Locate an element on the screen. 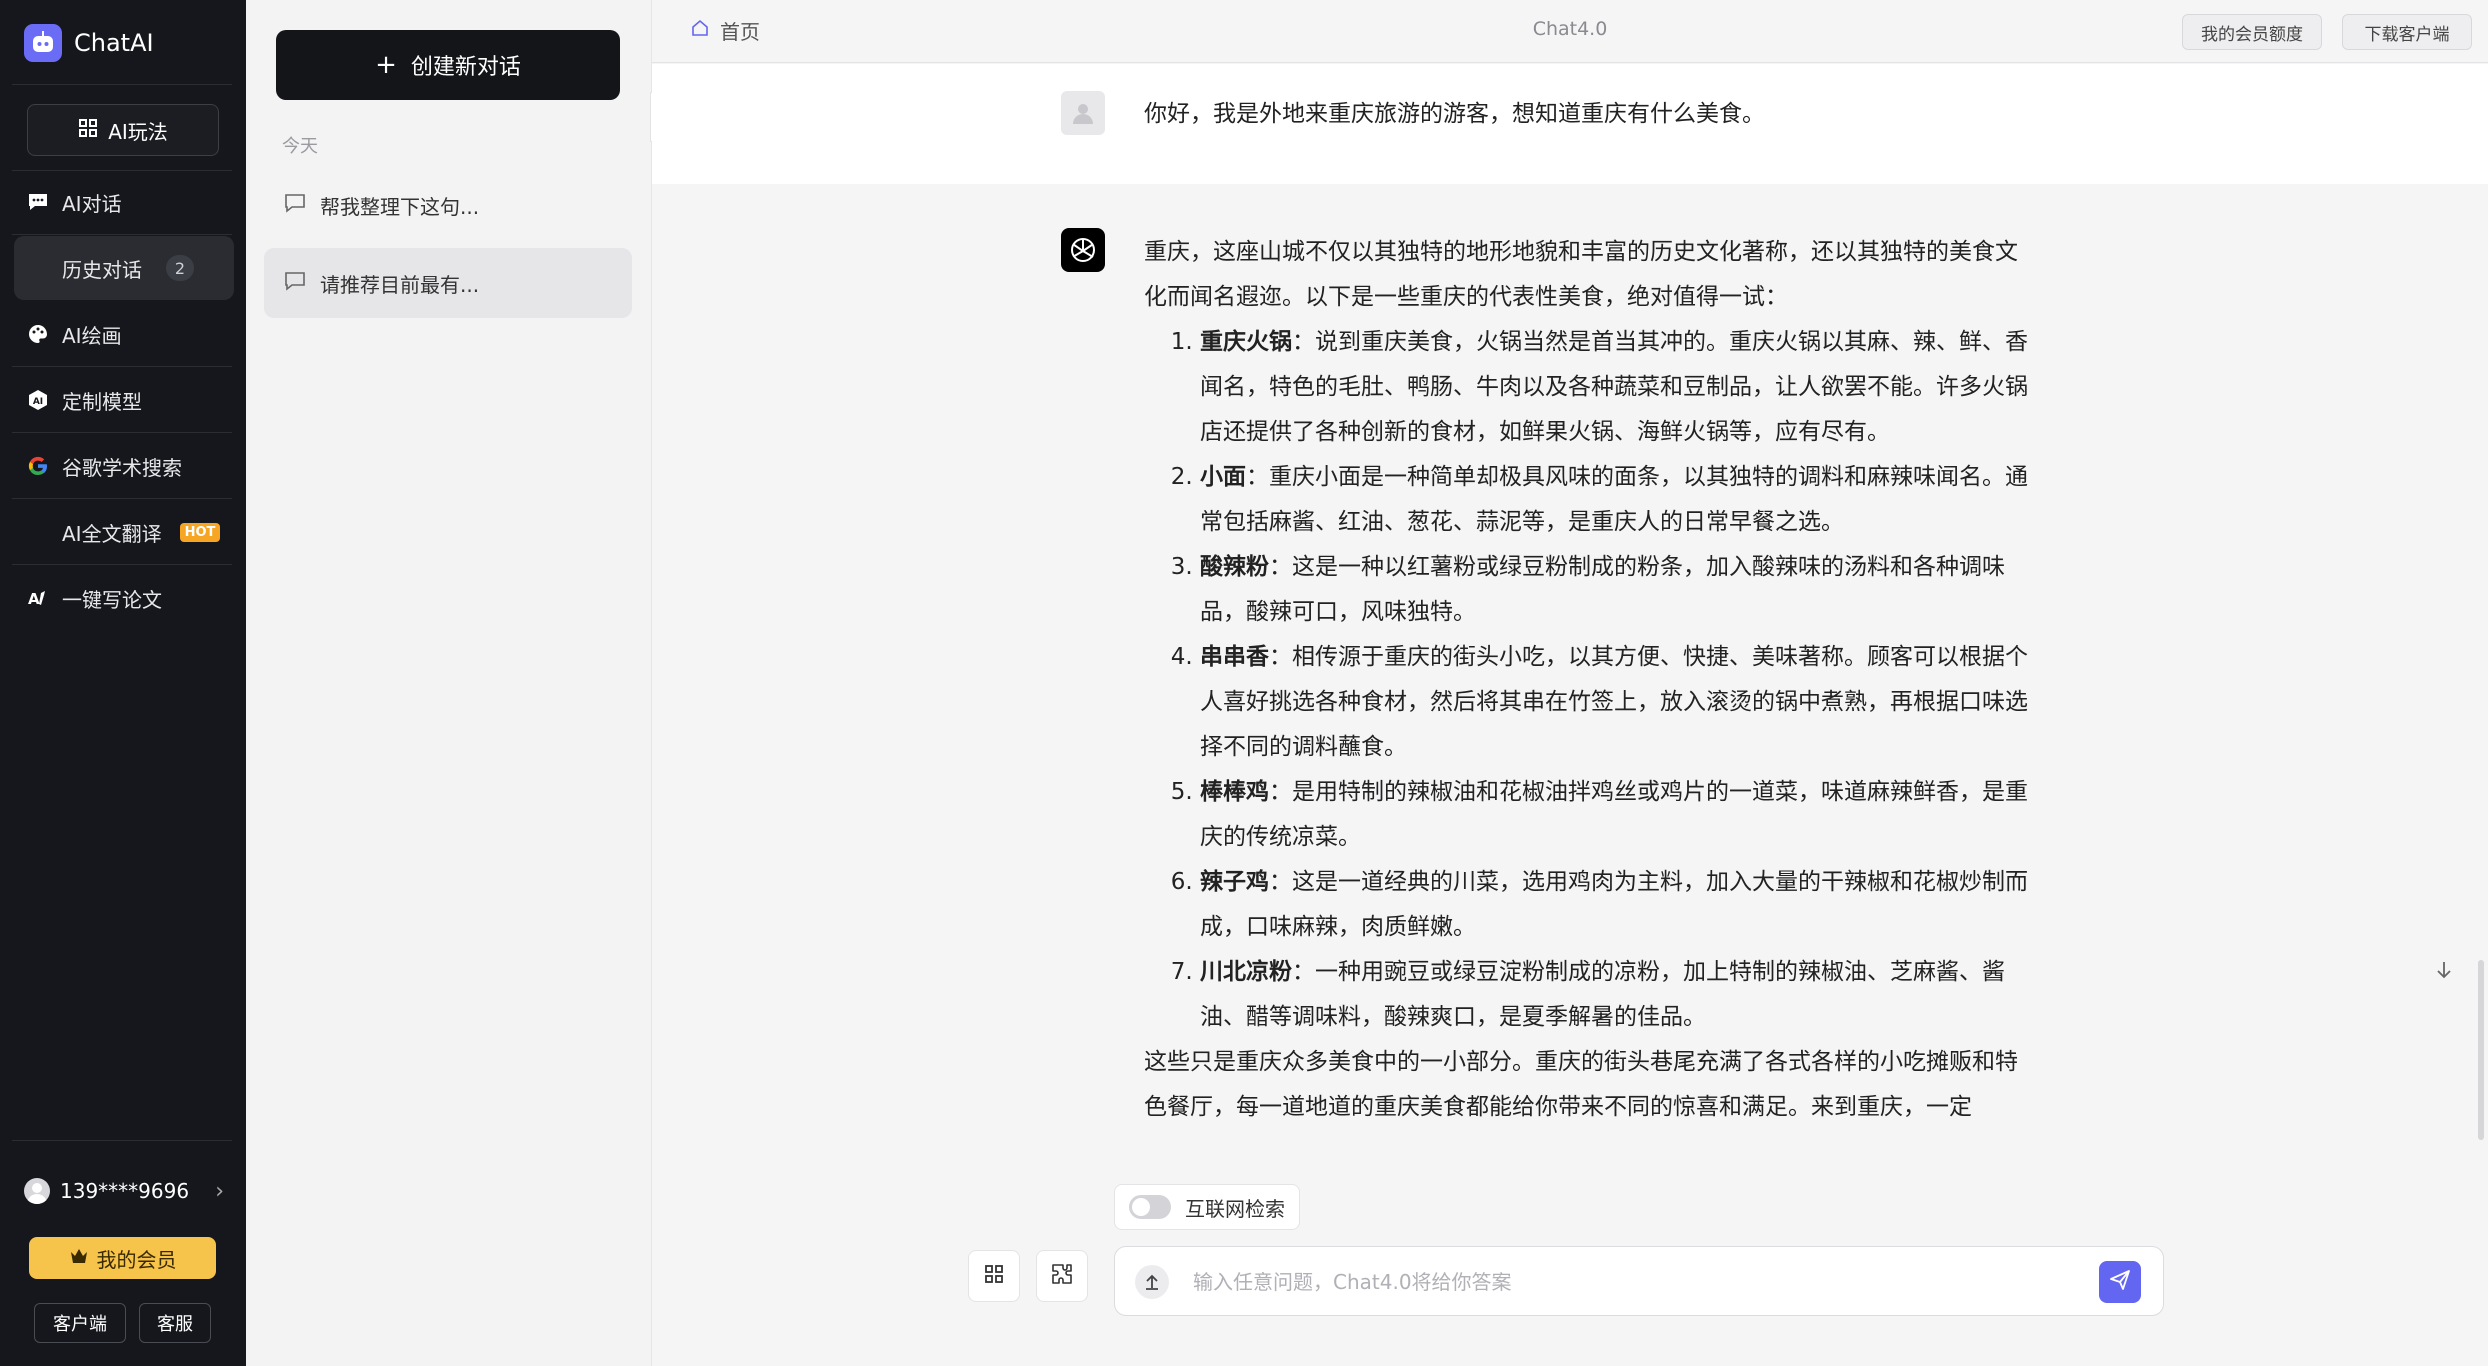  sidebar-item-history: 历史对话 2 is located at coordinates (124, 268).